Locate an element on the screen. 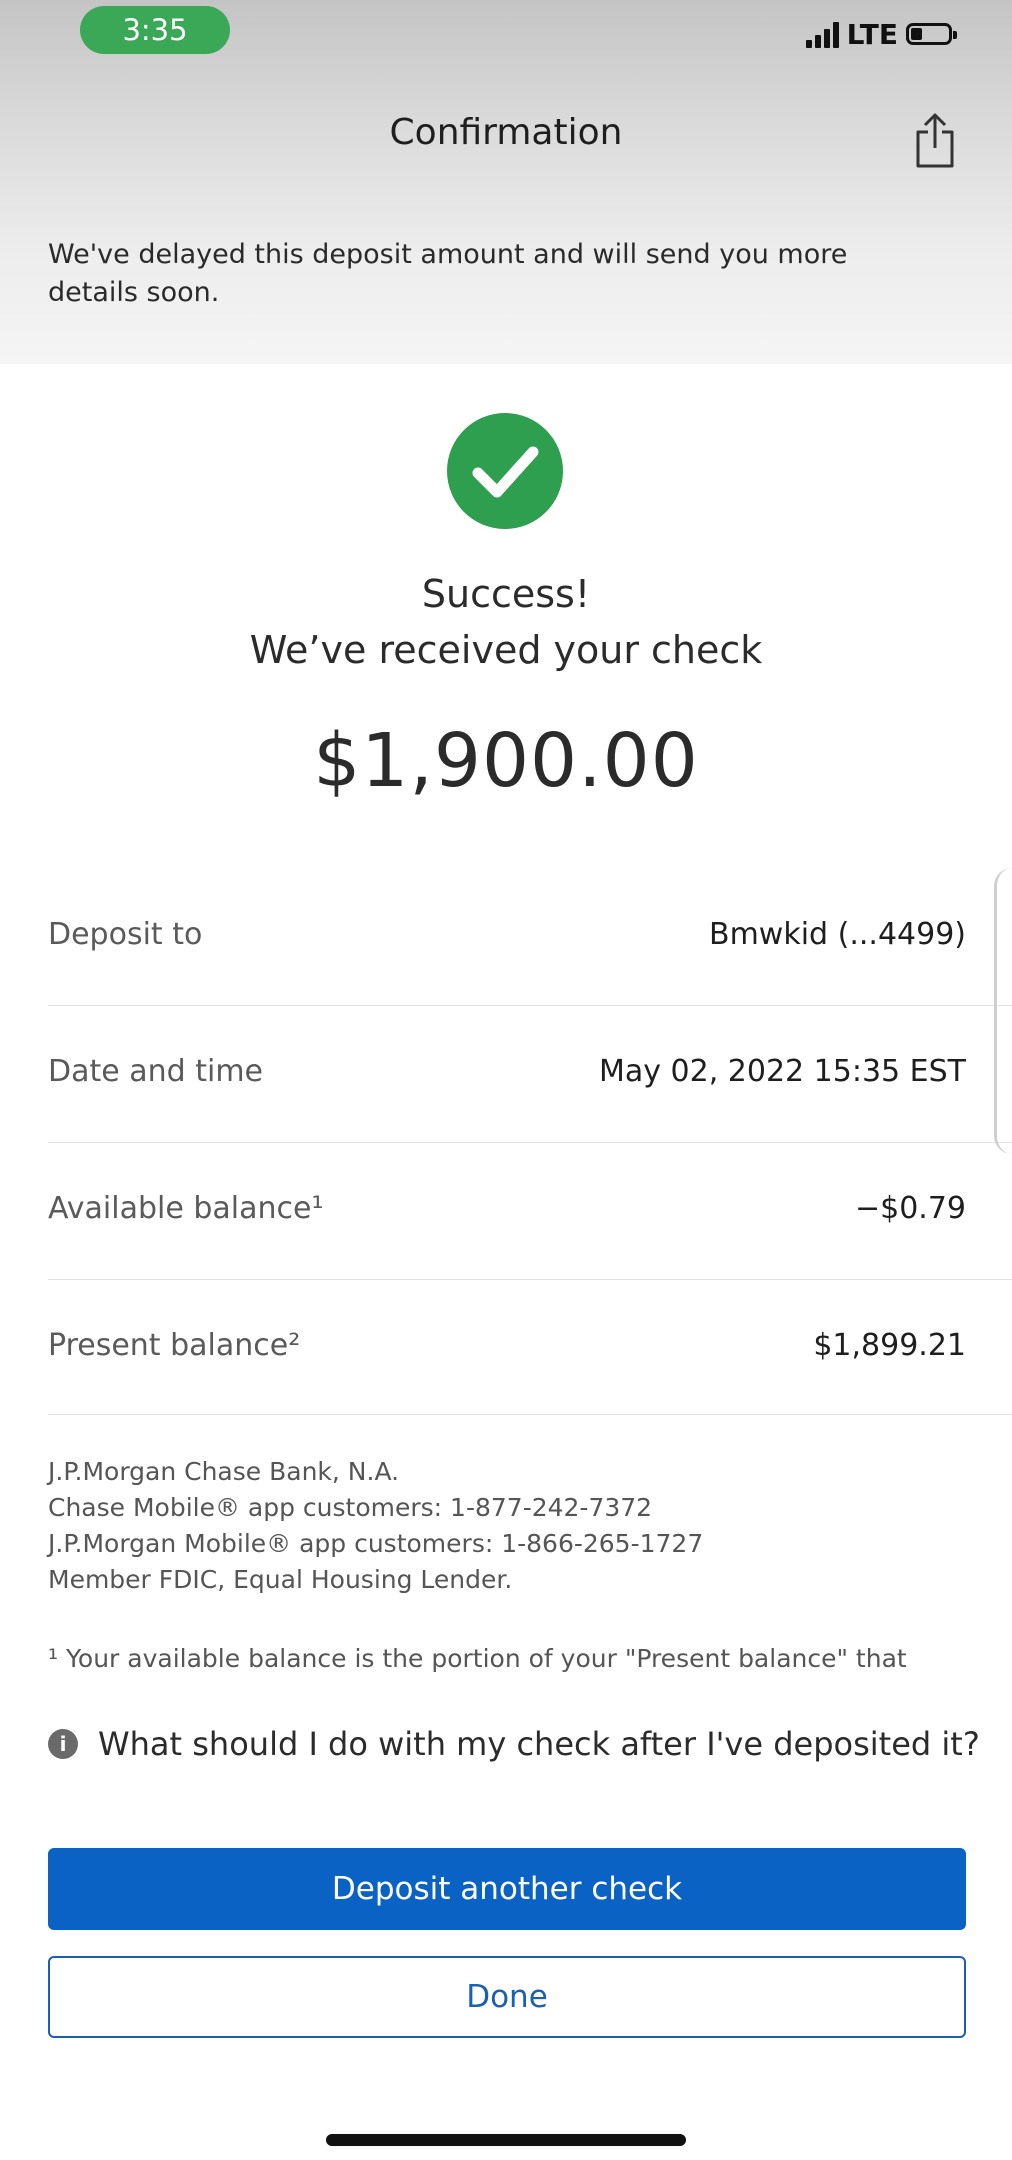  divider is located at coordinates (530, 1414).